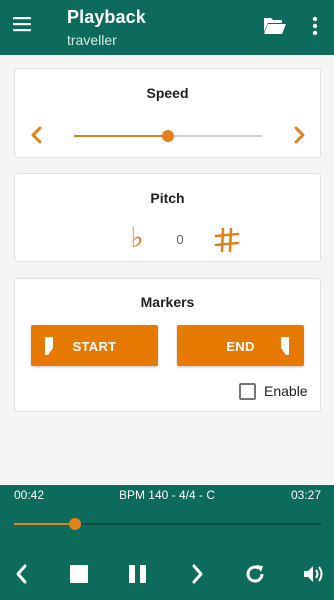 Image resolution: width=334 pixels, height=600 pixels. Describe the element at coordinates (137, 238) in the screenshot. I see `flat-button: ♭` at that location.